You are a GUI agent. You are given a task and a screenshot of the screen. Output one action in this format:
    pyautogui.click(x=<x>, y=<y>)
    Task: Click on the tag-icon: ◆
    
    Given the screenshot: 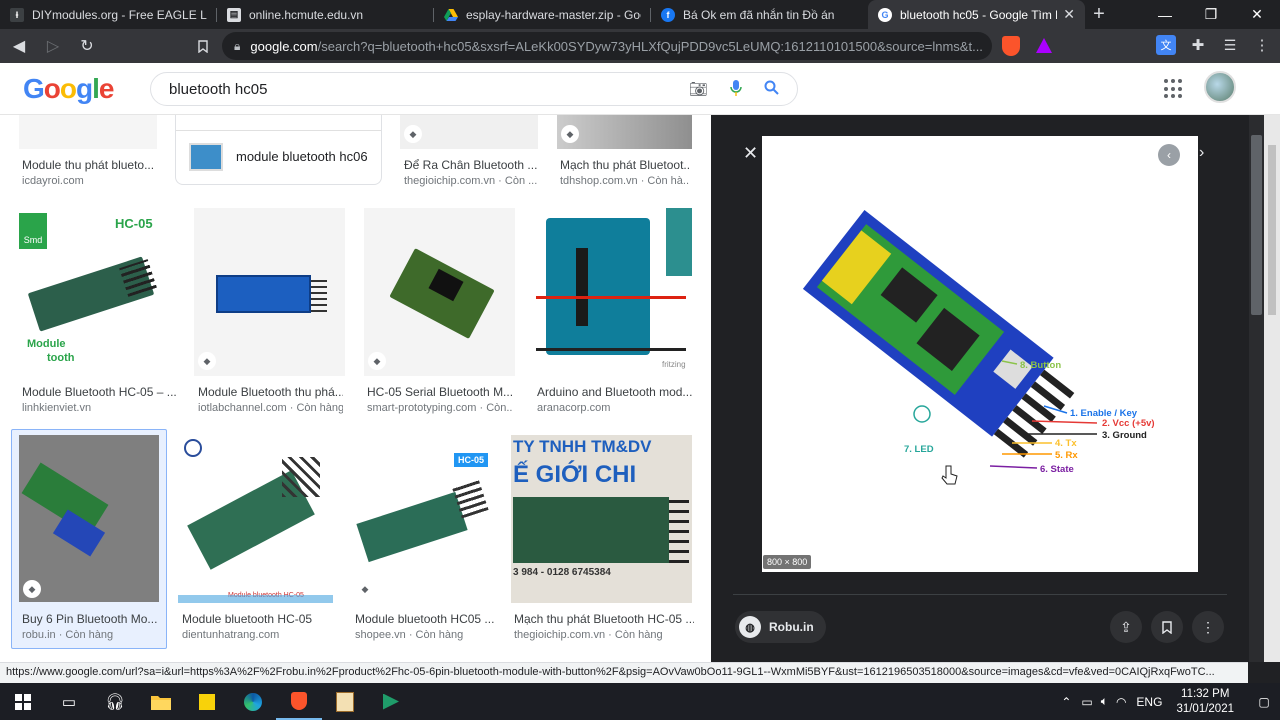 What is the action you would take?
    pyautogui.click(x=413, y=134)
    